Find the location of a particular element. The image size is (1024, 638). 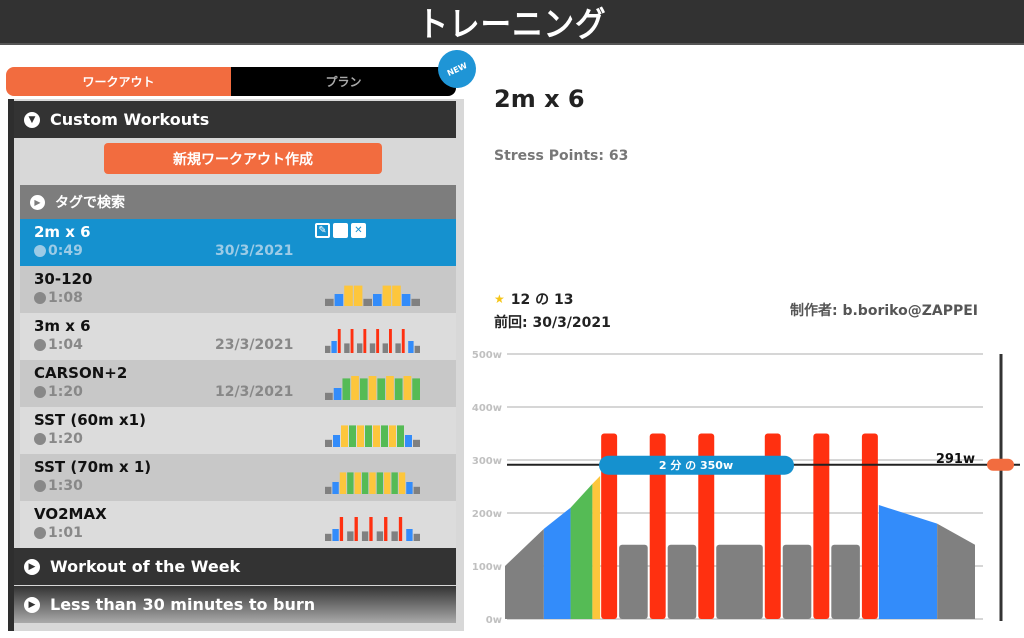

ftp-slider-handle is located at coordinates (1000, 464).